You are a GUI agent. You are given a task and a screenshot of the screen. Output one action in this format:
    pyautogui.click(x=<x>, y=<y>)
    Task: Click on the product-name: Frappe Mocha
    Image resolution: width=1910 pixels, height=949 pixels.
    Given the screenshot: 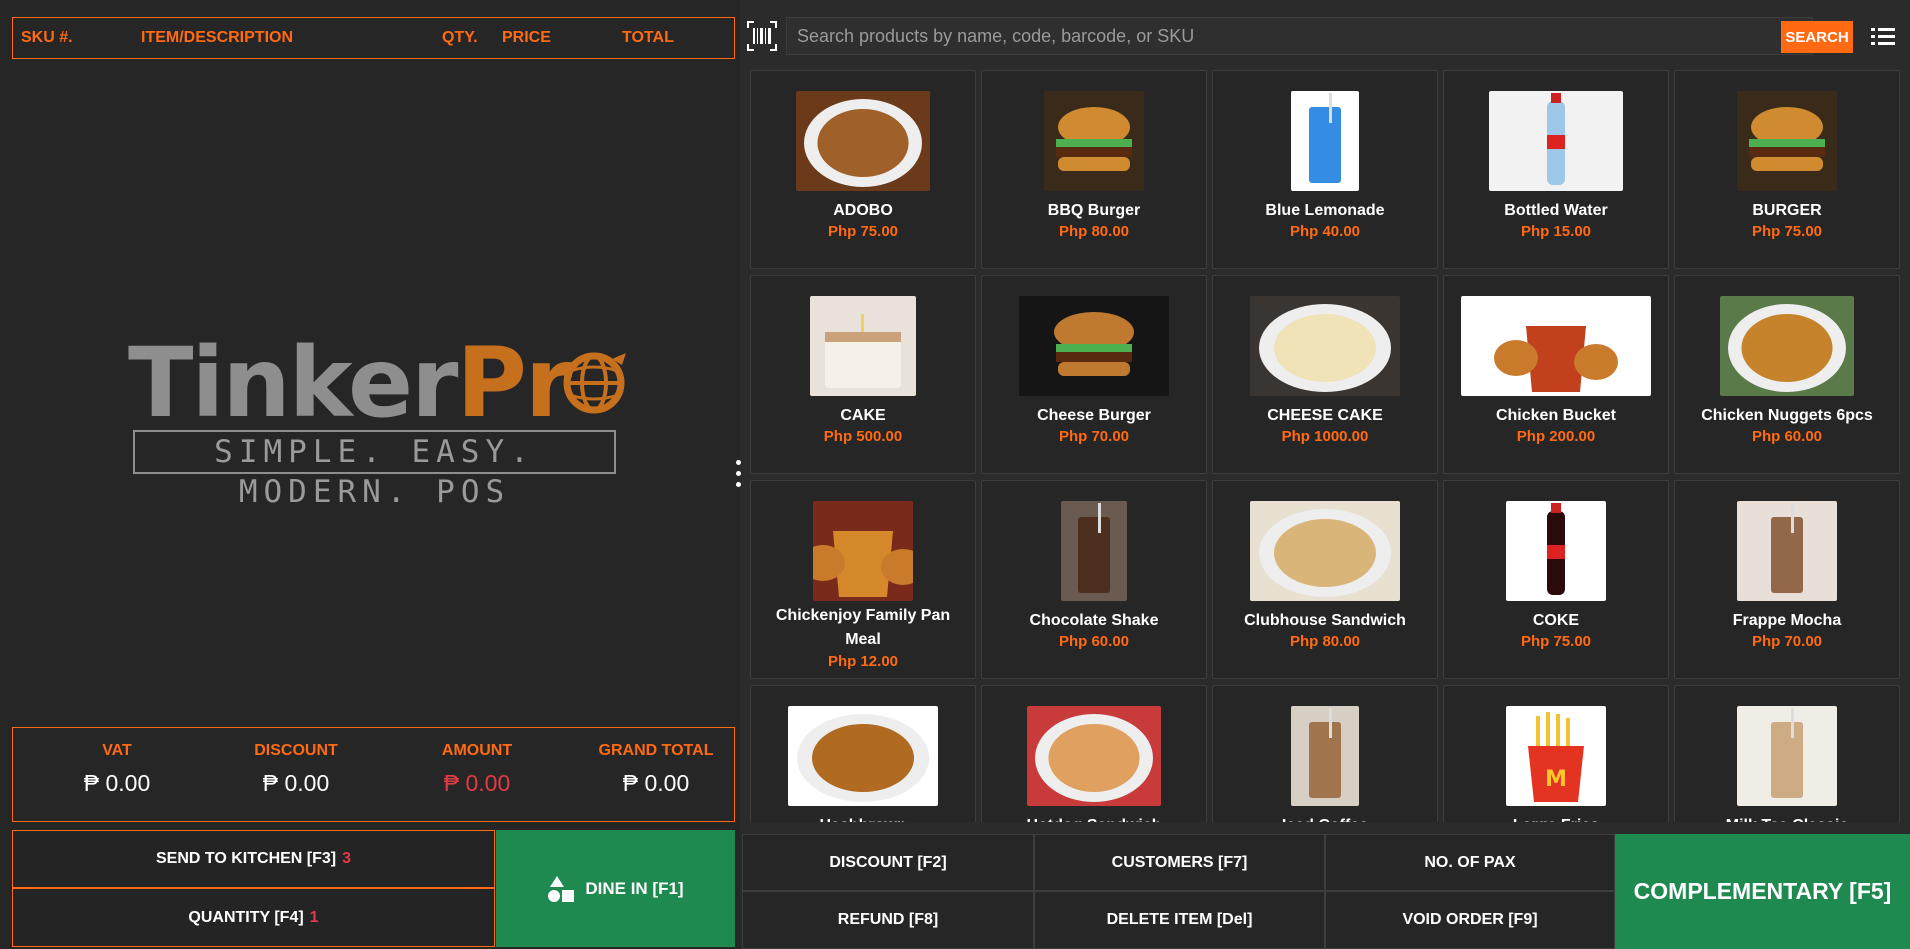 What is the action you would take?
    pyautogui.click(x=1787, y=620)
    